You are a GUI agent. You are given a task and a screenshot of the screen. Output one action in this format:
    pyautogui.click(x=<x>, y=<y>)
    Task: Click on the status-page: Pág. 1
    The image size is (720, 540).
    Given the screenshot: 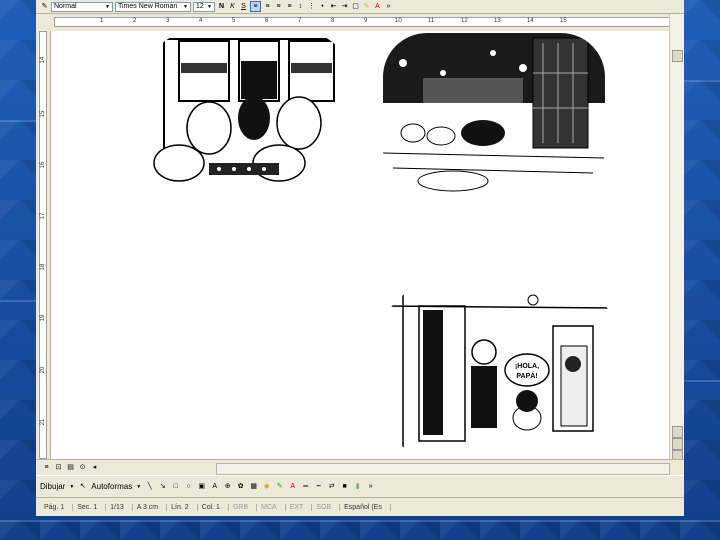 What is the action you would take?
    pyautogui.click(x=57, y=507)
    